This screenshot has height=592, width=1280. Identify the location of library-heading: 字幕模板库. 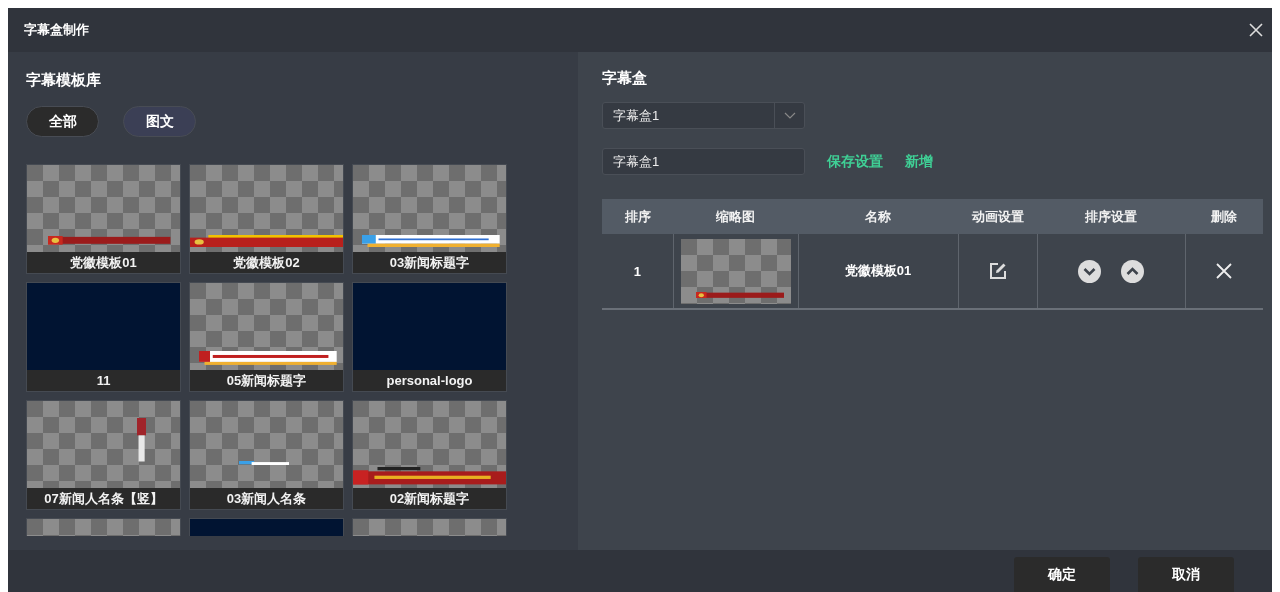
(64, 80).